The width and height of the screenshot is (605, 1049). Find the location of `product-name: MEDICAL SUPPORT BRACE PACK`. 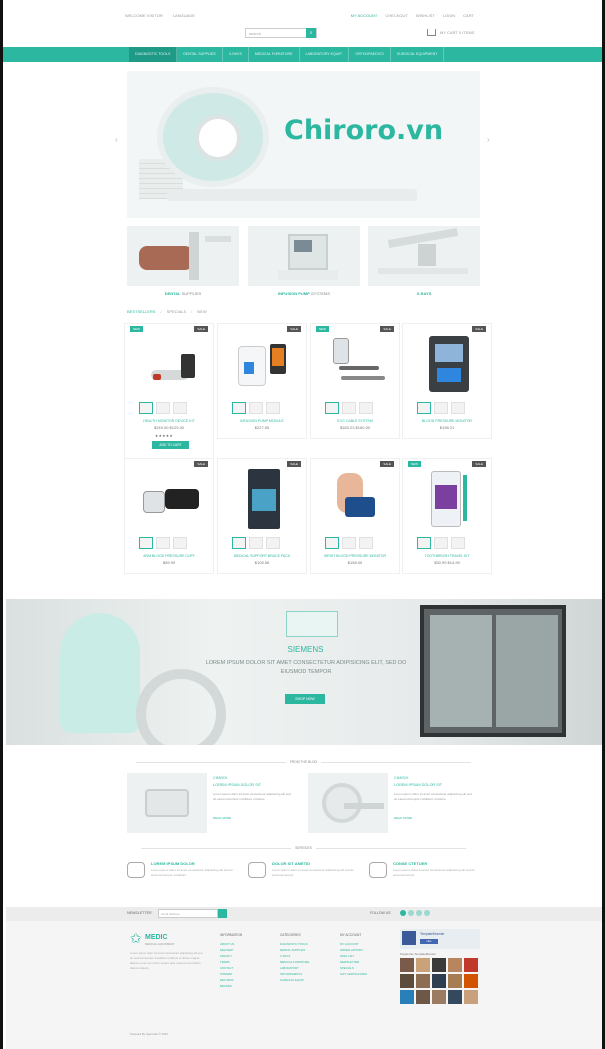

product-name: MEDICAL SUPPORT BRACE PACK is located at coordinates (262, 556).